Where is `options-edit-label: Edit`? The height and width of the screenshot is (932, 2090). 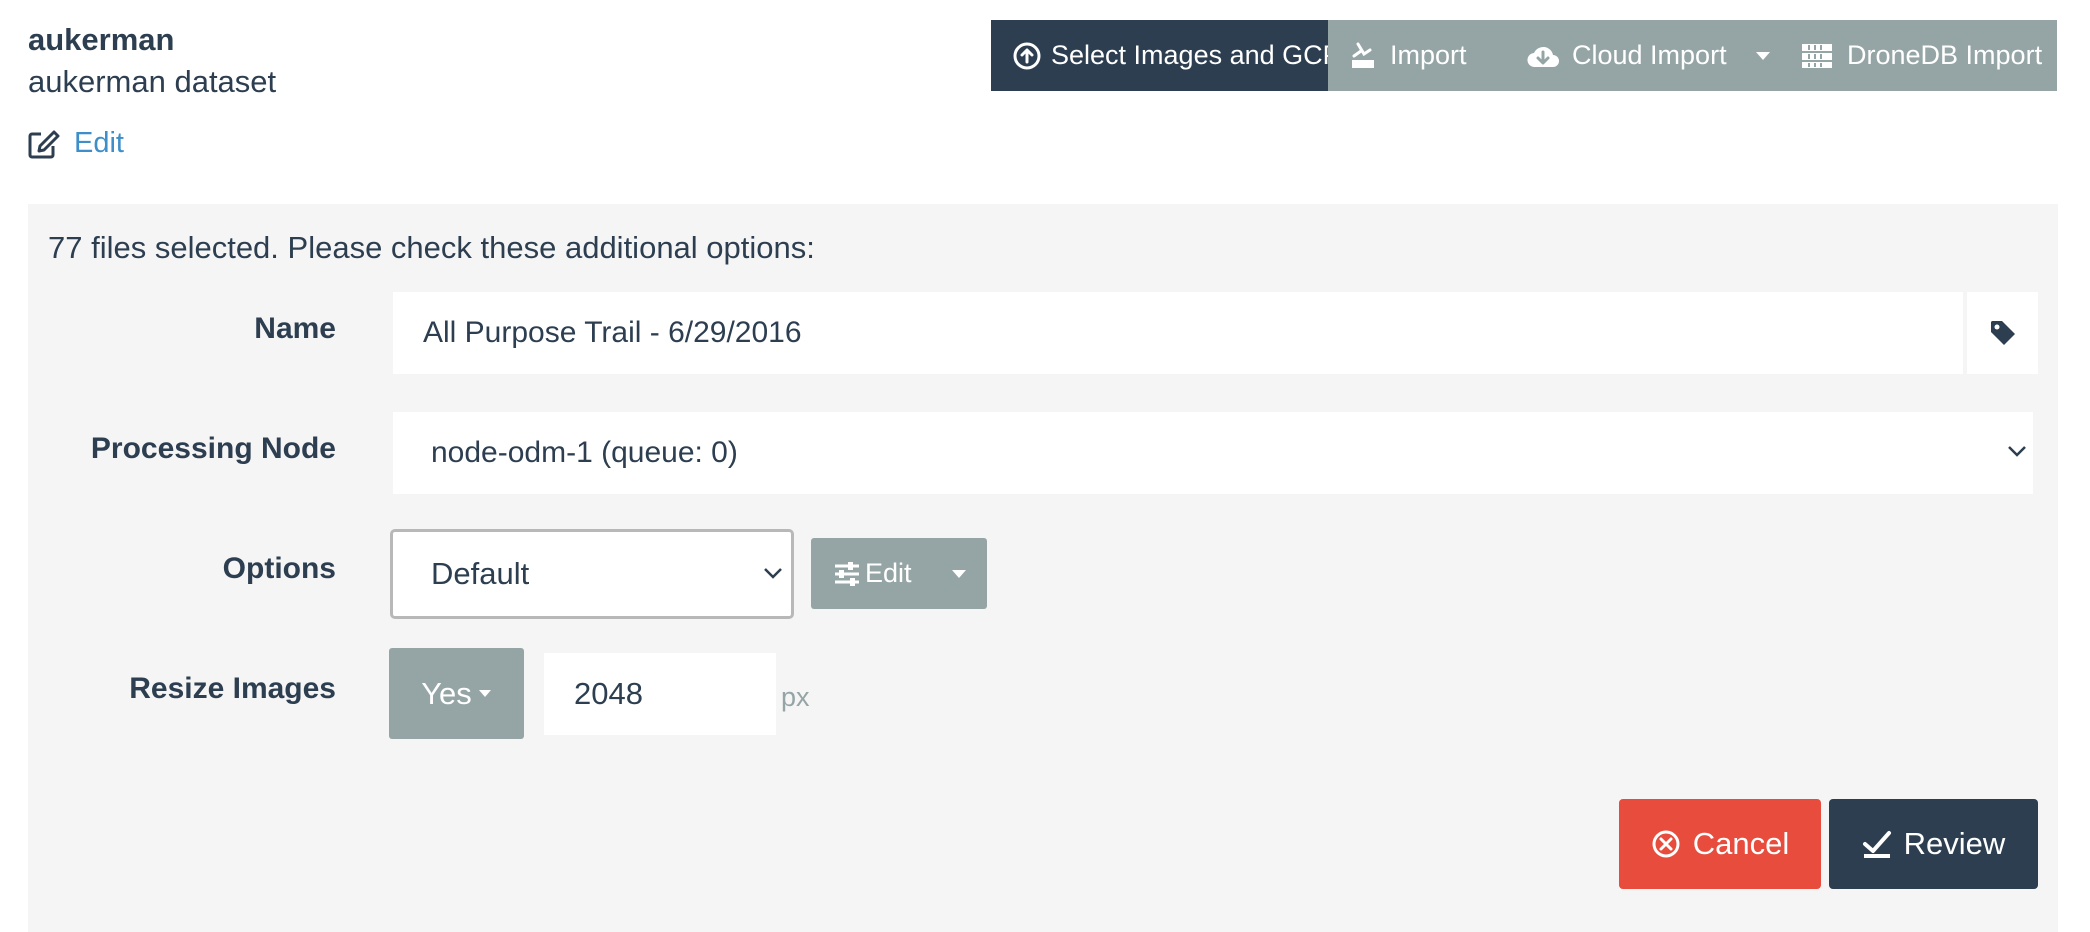 options-edit-label: Edit is located at coordinates (888, 573).